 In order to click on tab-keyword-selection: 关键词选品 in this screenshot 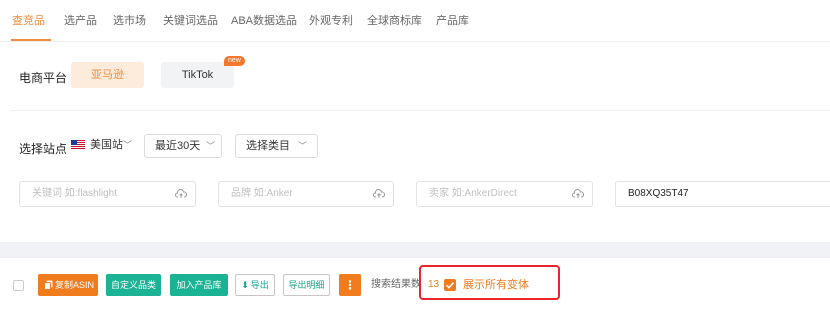, I will do `click(190, 21)`.